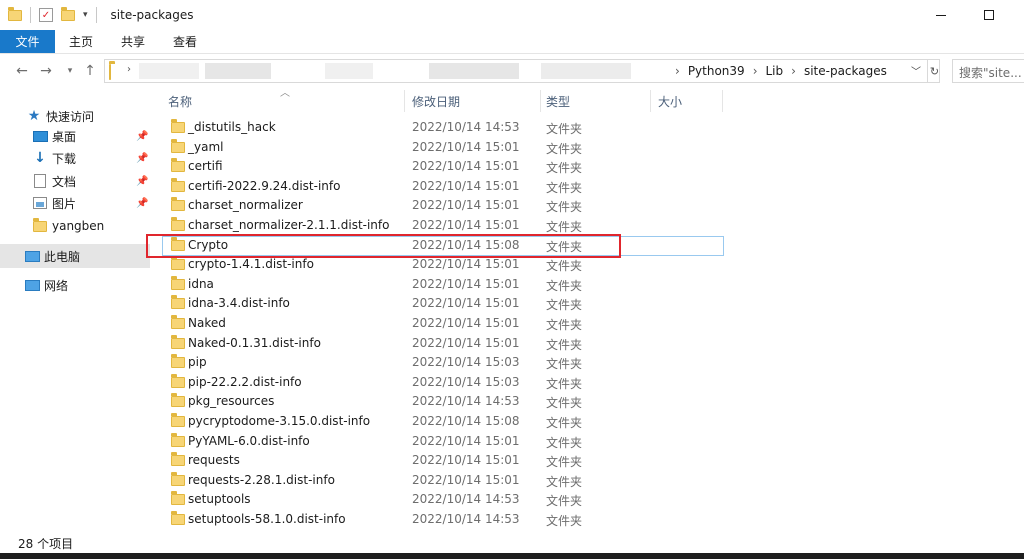 Image resolution: width=1024 pixels, height=559 pixels. Describe the element at coordinates (85, 15) in the screenshot. I see `customize-toolbar-icon: ▾` at that location.